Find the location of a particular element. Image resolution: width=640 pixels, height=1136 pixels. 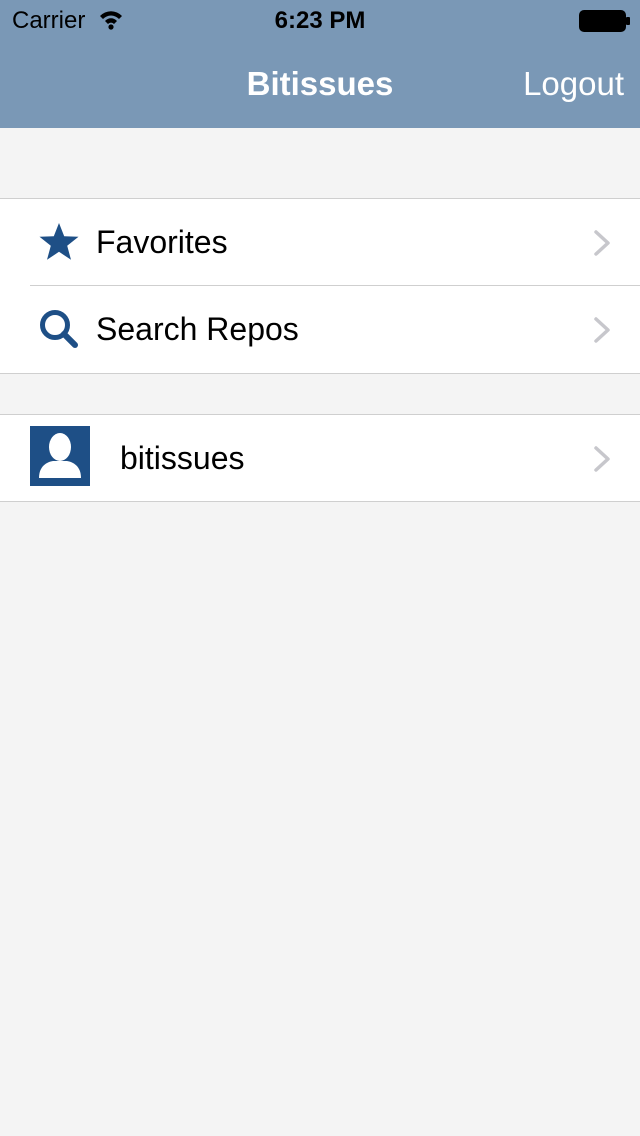

star-icon is located at coordinates (59, 241).